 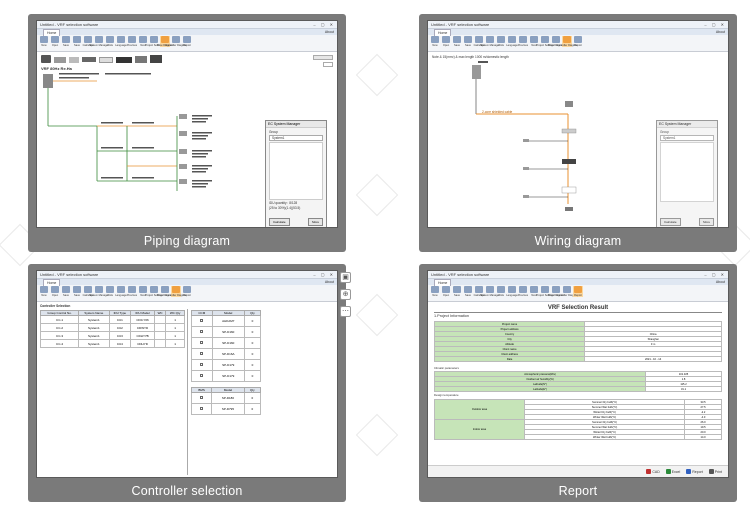 What do you see at coordinates (345, 294) in the screenshot?
I see `zoom-icon: ⊕` at bounding box center [345, 294].